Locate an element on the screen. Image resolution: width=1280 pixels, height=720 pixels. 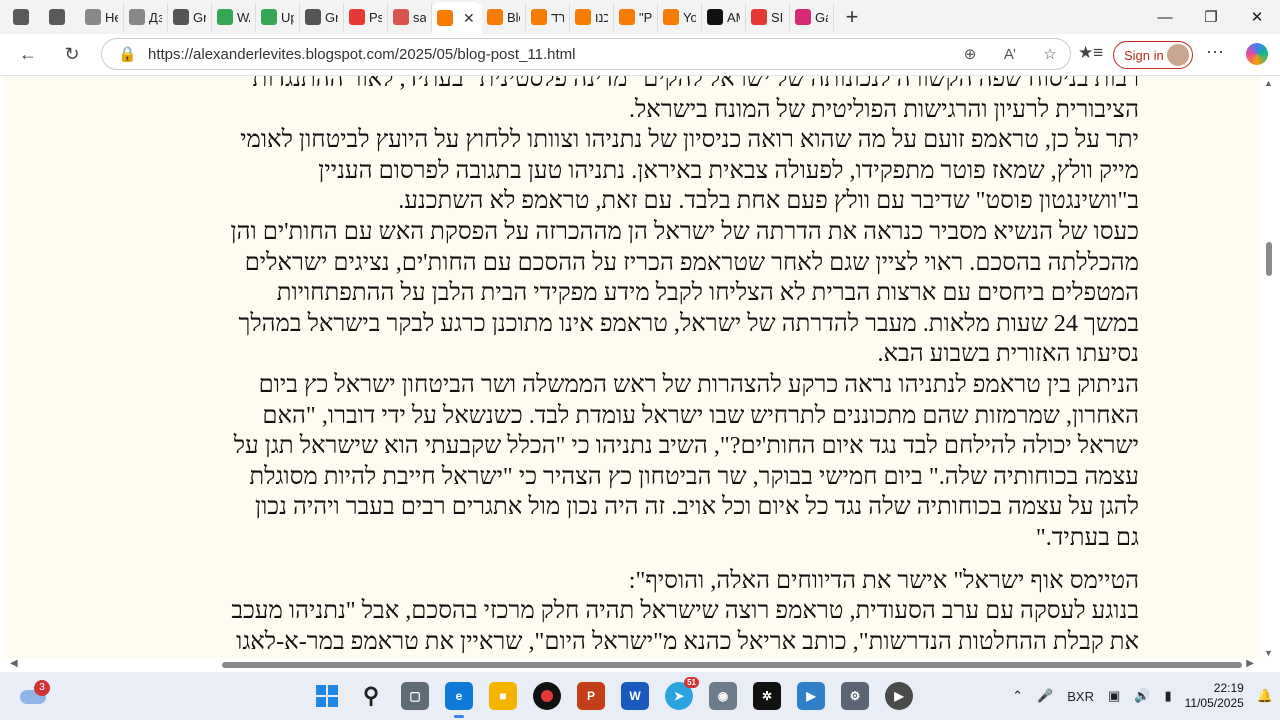
play-circle-icon: ▶ is located at coordinates (899, 696).